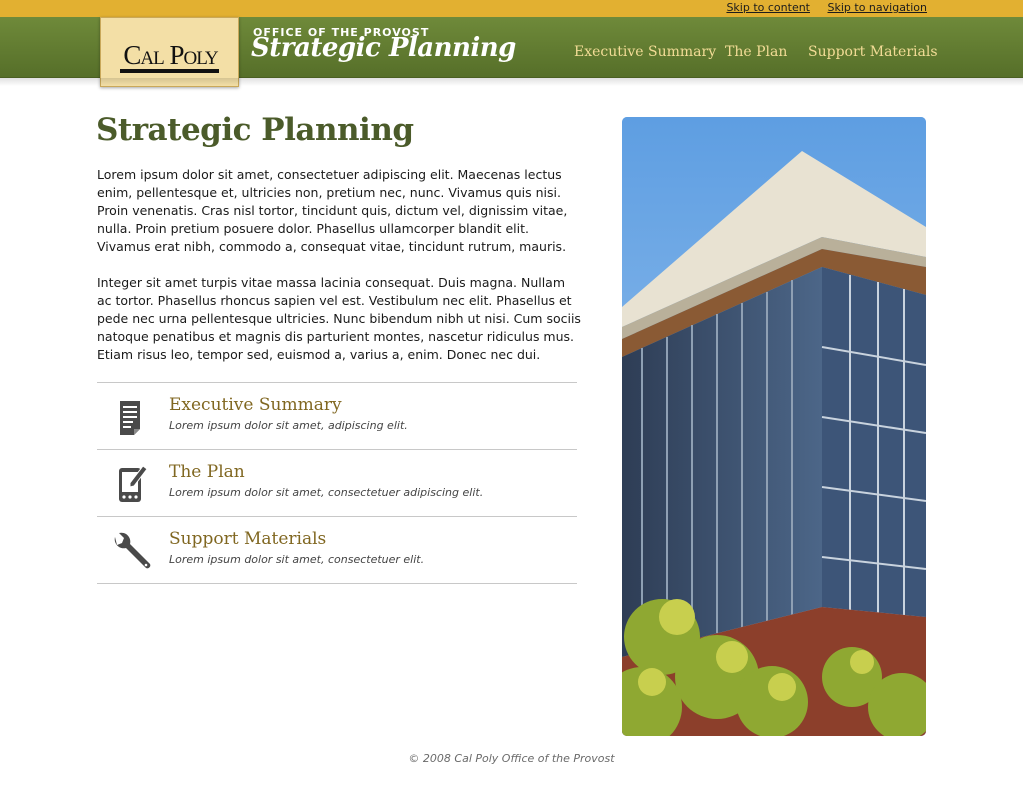  Describe the element at coordinates (645, 52) in the screenshot. I see `nav-executive-summary: Executive Summary` at that location.